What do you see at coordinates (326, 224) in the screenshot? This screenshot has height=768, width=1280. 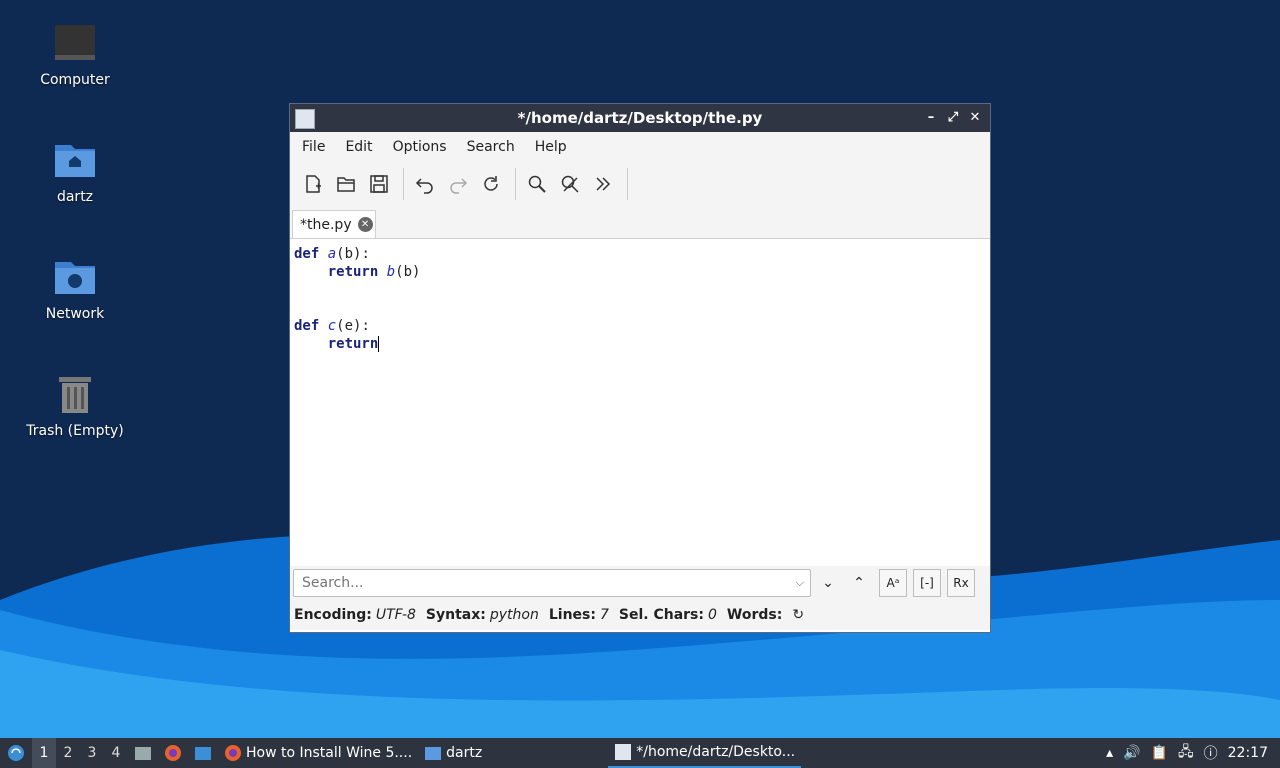 I see `tab-label: *the.py` at bounding box center [326, 224].